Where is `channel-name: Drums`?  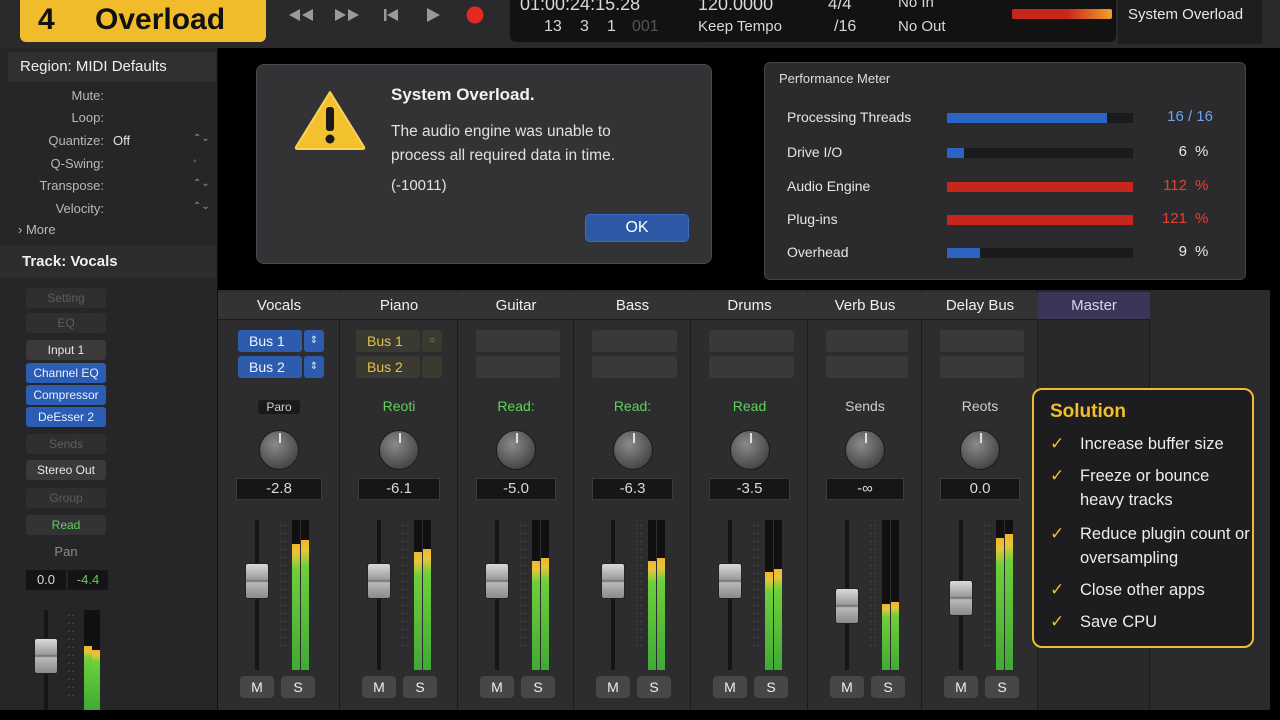
channel-name: Drums is located at coordinates (749, 306).